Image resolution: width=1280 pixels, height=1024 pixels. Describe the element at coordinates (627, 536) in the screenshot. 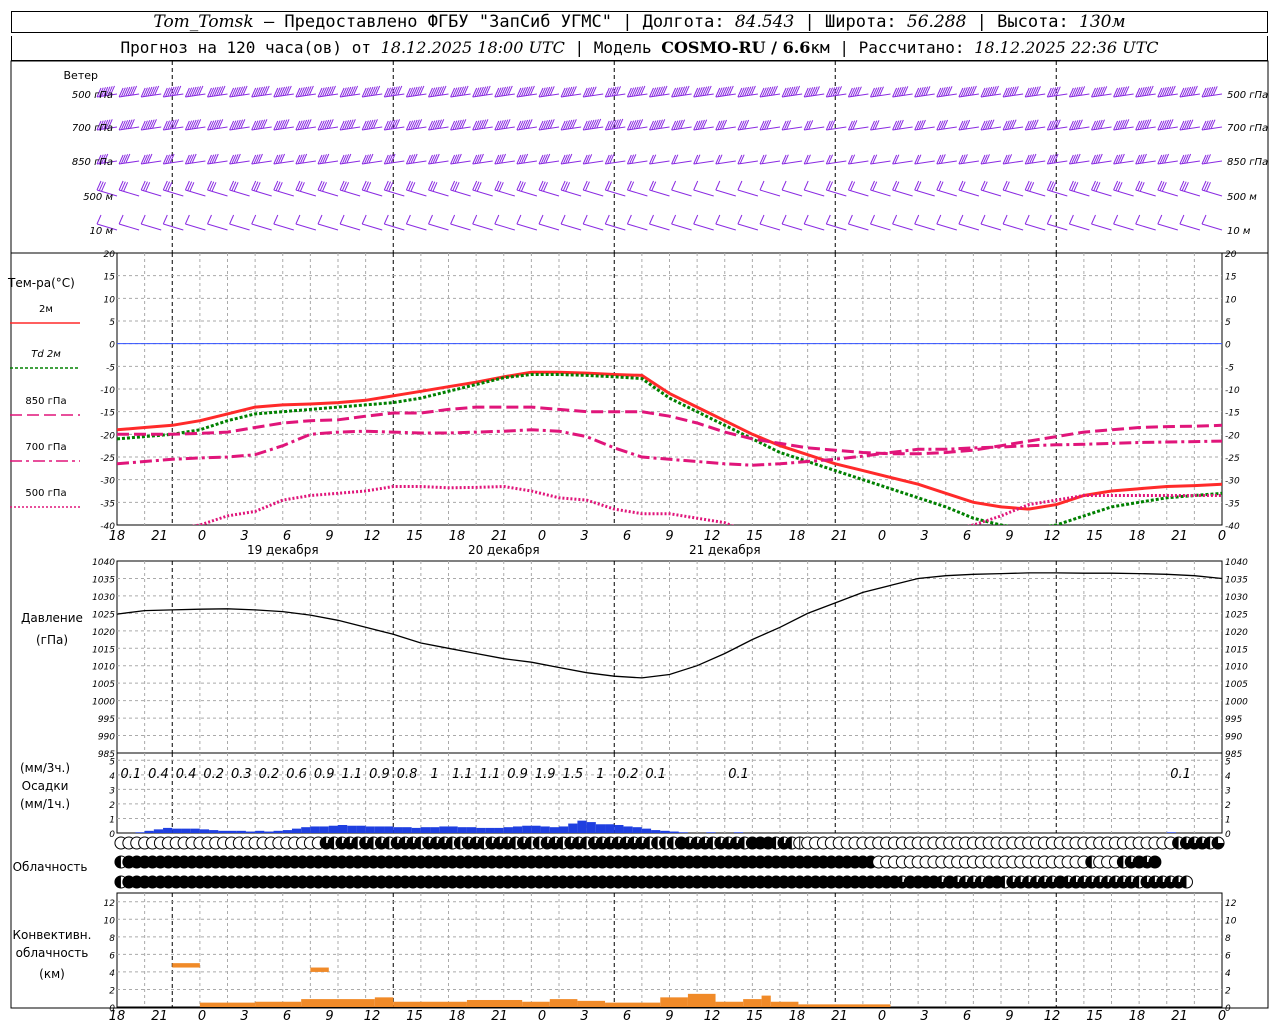

I see `temp-x-tick: 6` at that location.